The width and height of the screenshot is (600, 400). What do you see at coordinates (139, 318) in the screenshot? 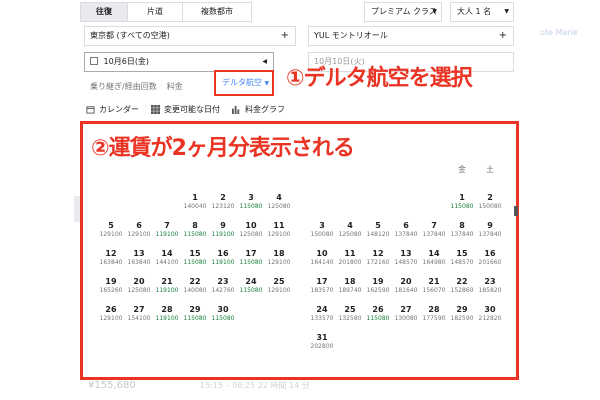
I see `day-price: 154100` at bounding box center [139, 318].